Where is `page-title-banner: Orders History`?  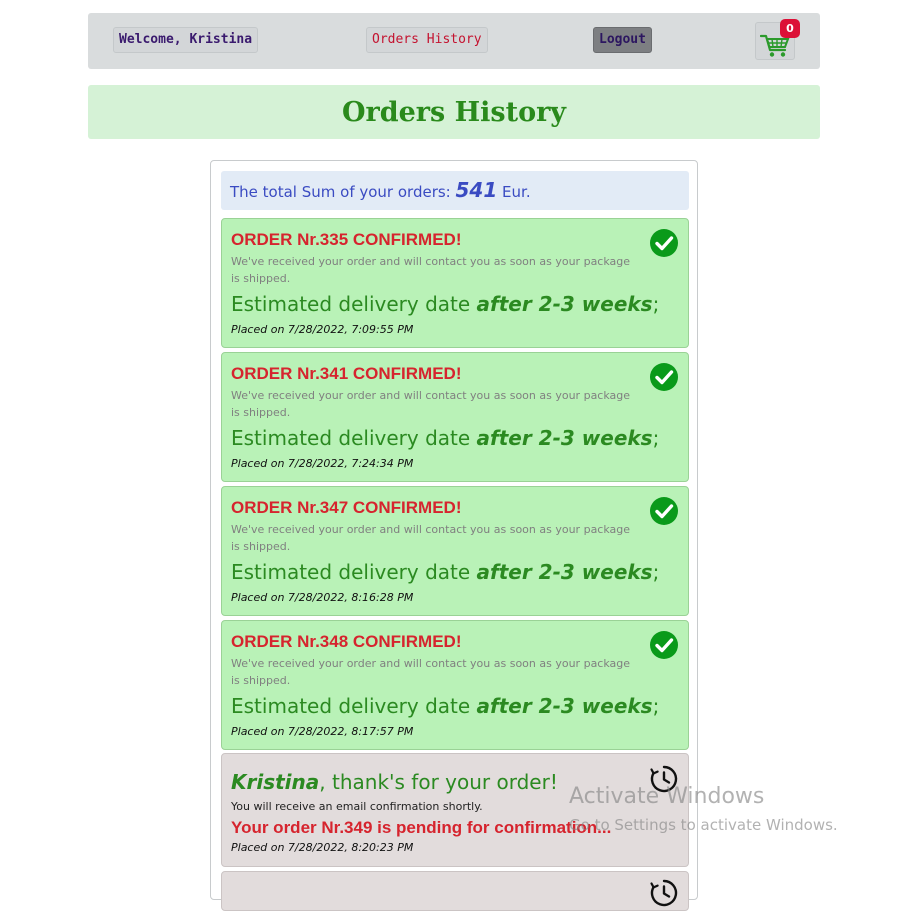 page-title-banner: Orders History is located at coordinates (454, 112).